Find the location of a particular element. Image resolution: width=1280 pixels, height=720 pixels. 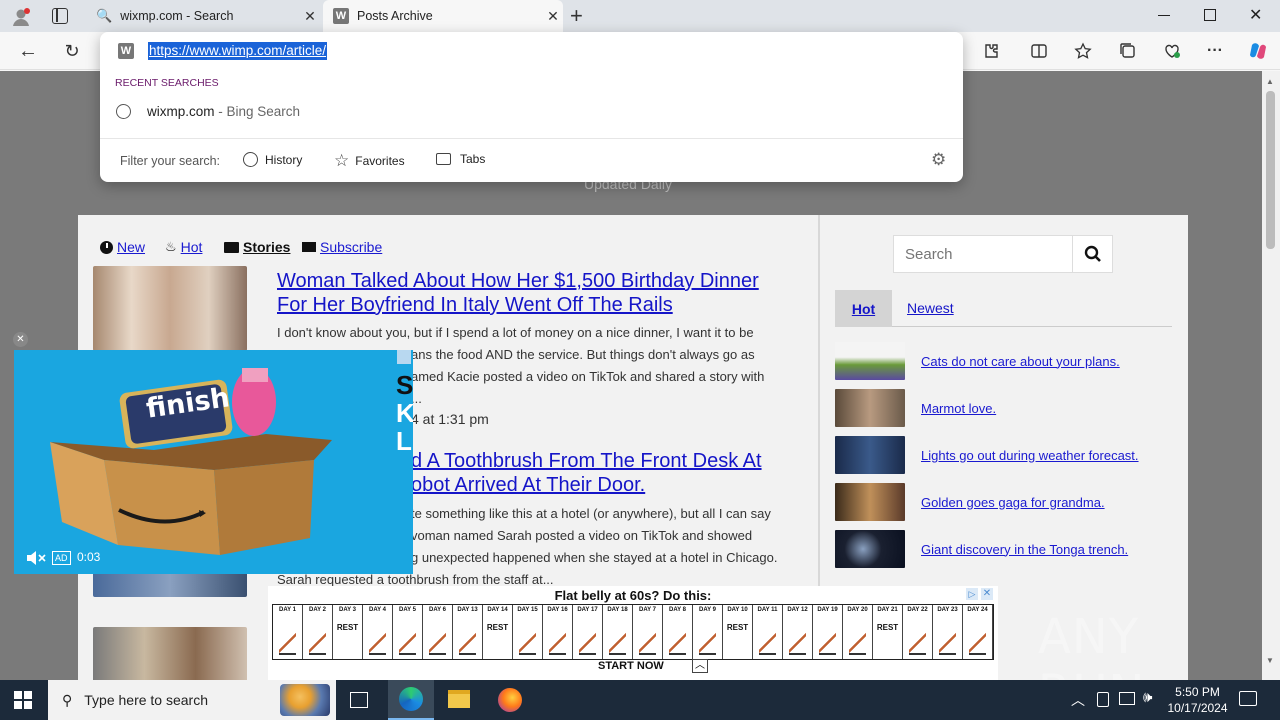

nav-subscribe: Subscribe is located at coordinates (342, 247).